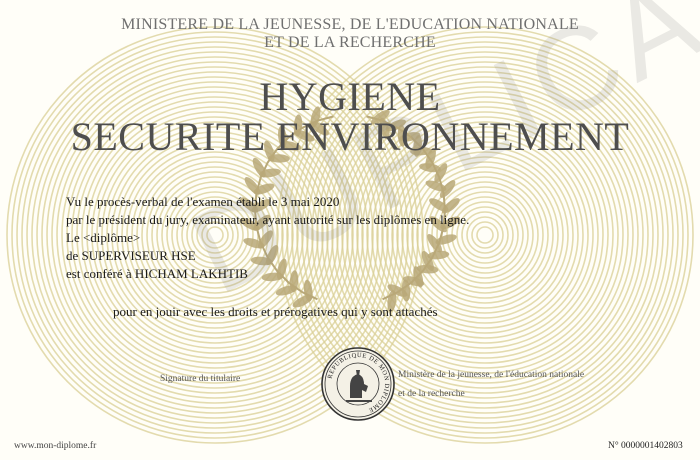  I want to click on diploma-title-line-2: SECURITE ENVIRONNEMENT, so click(350, 136).